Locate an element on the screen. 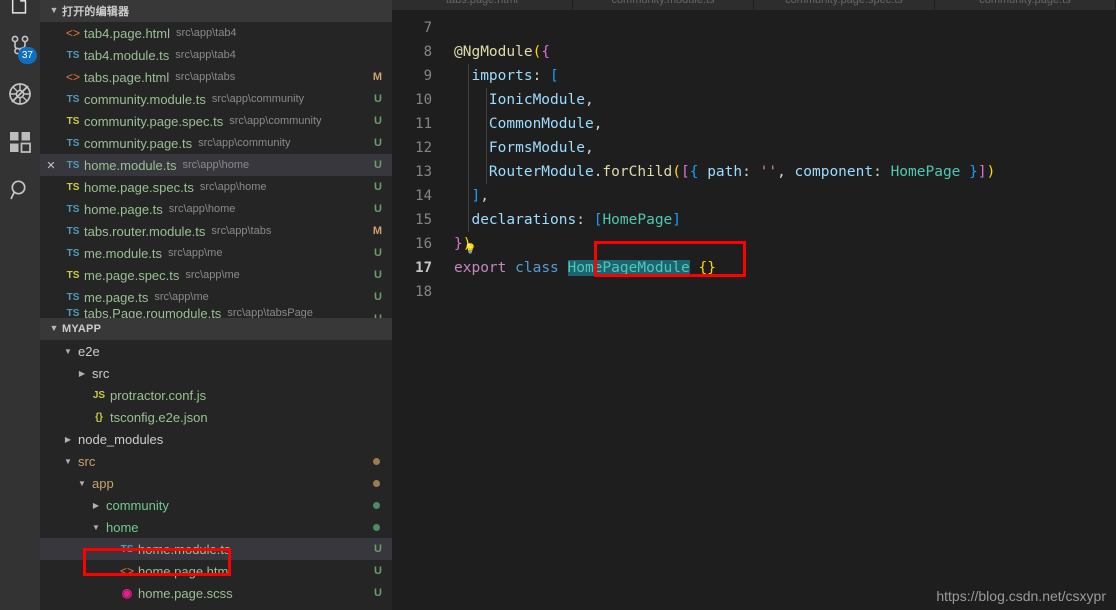 The image size is (1116, 610). open-editor-row: TS tab4.module.ts src\app\tab4 is located at coordinates (216, 55).